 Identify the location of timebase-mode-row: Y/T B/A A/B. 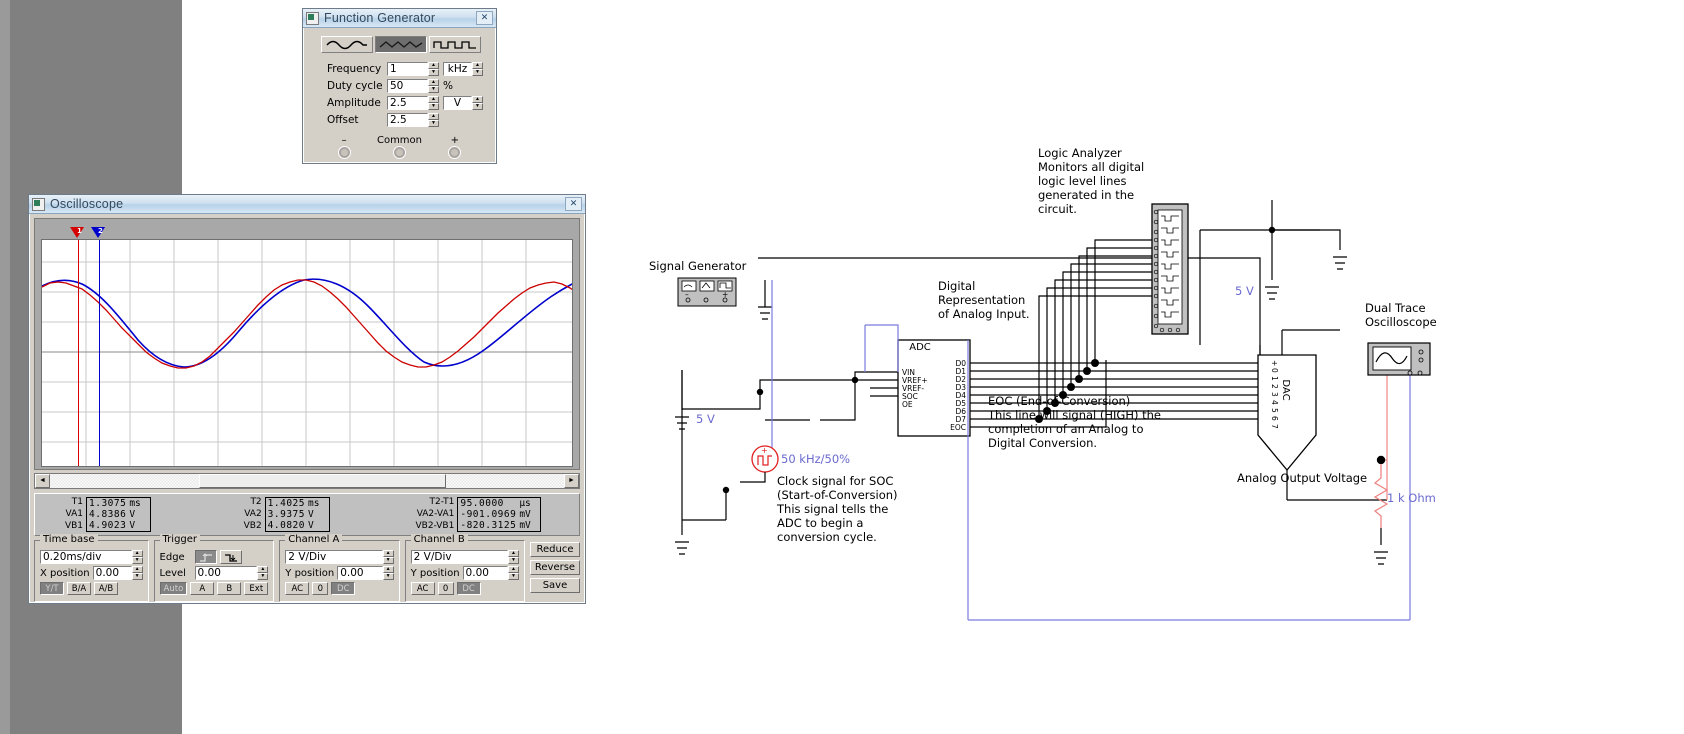
(91, 588).